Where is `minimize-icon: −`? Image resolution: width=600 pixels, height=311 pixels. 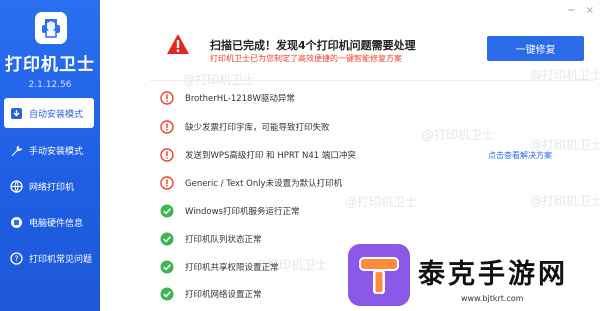 minimize-icon: − is located at coordinates (571, 10).